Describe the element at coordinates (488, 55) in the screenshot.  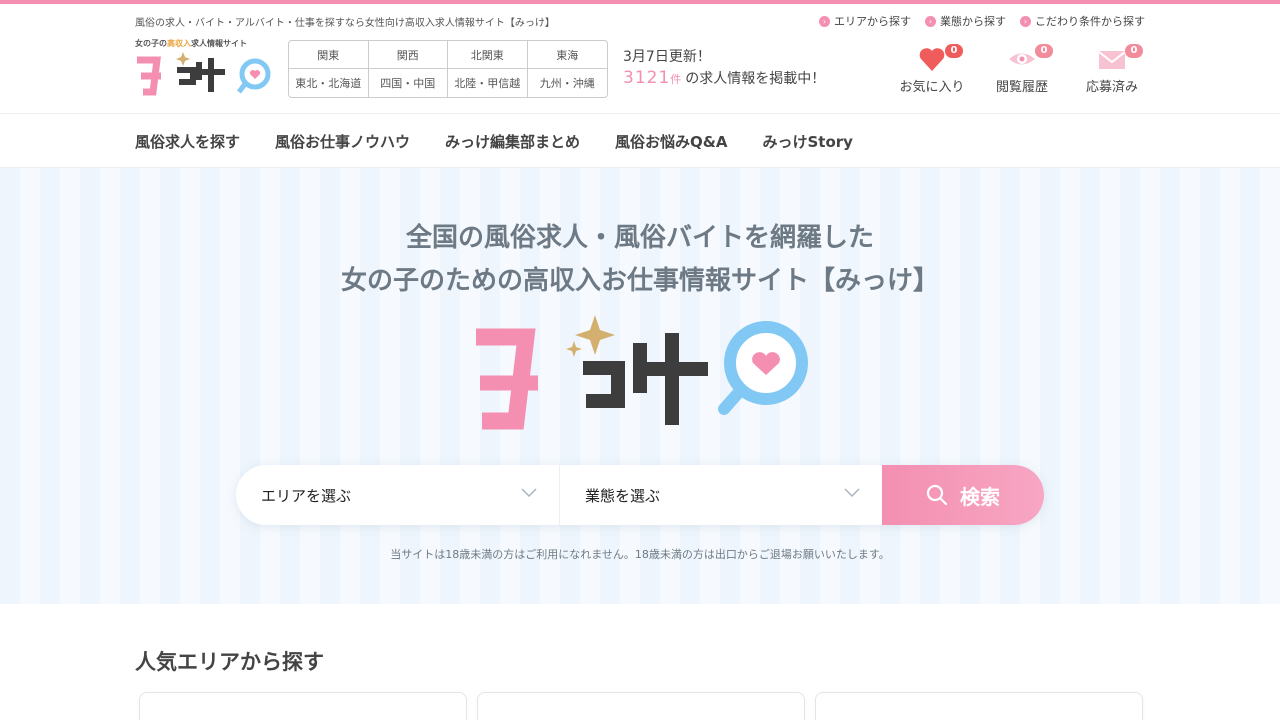
I see `region-kitakanto: 北関東` at that location.